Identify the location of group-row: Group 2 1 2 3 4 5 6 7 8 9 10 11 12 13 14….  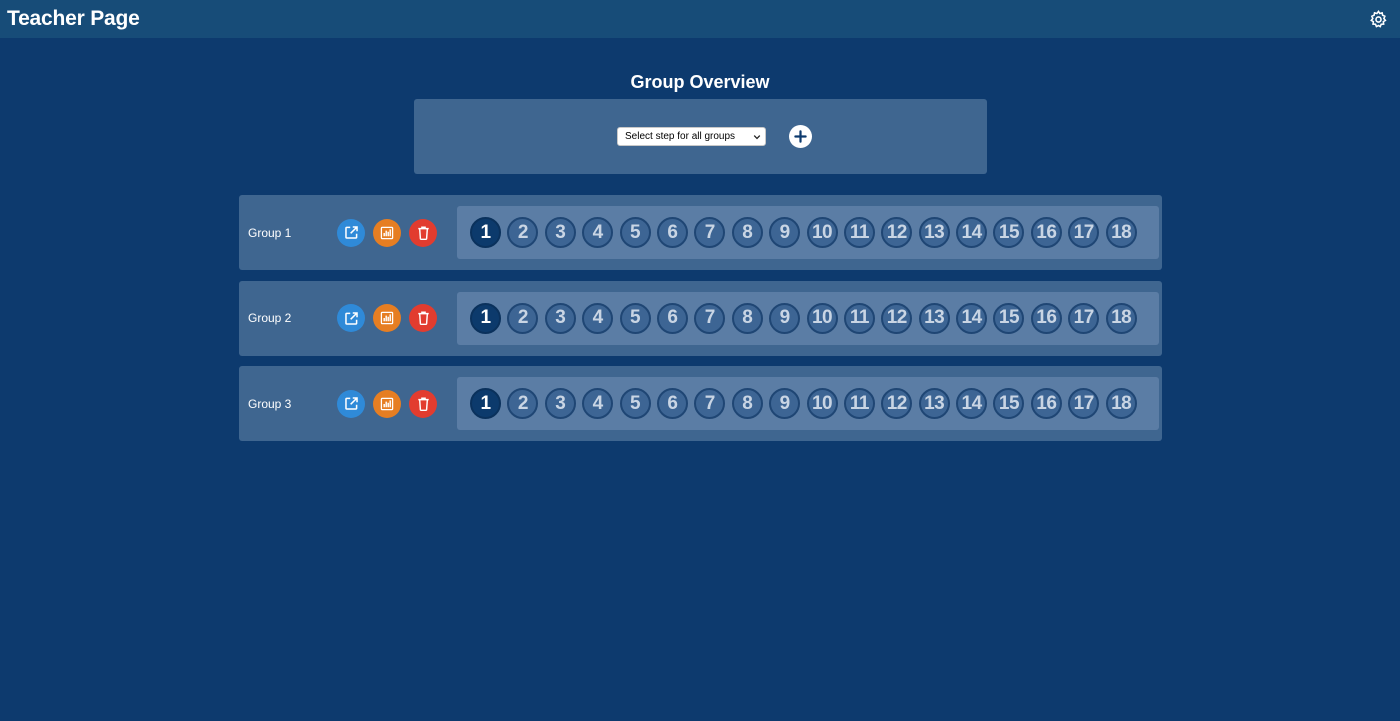
(700, 318).